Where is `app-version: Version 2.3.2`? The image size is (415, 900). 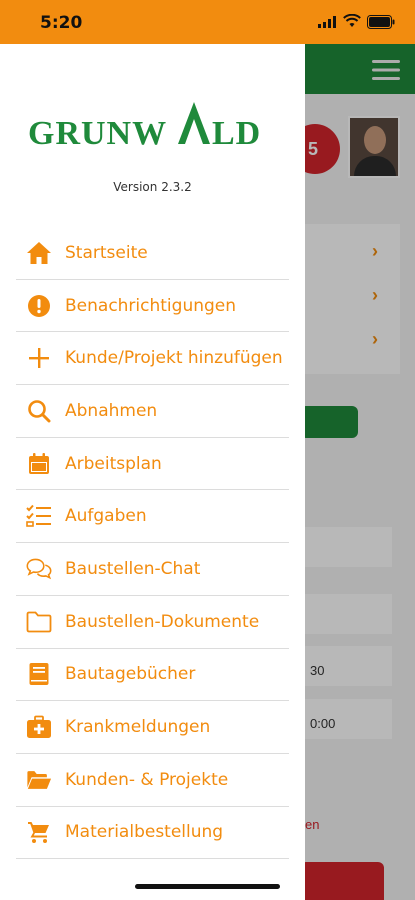 app-version: Version 2.3.2 is located at coordinates (152, 187).